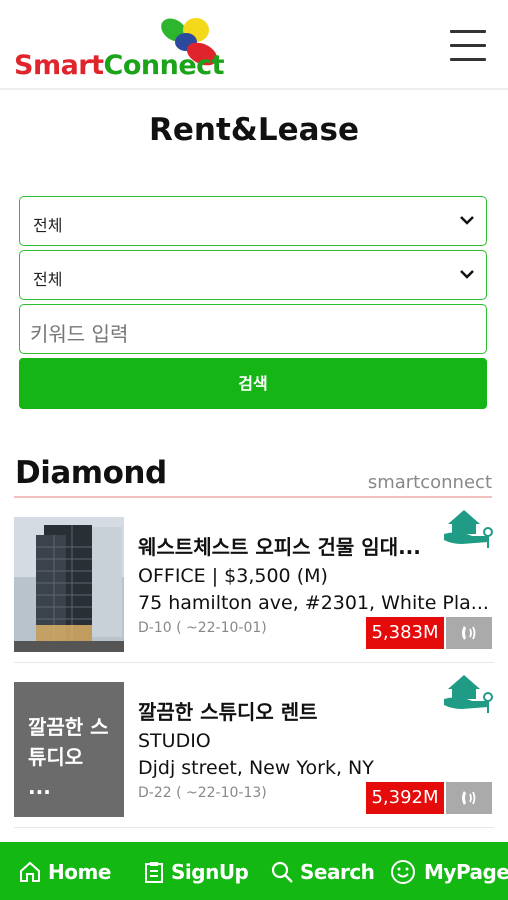  What do you see at coordinates (288, 710) in the screenshot?
I see `listing-title: 깔끔한 스튜디오 렌트` at bounding box center [288, 710].